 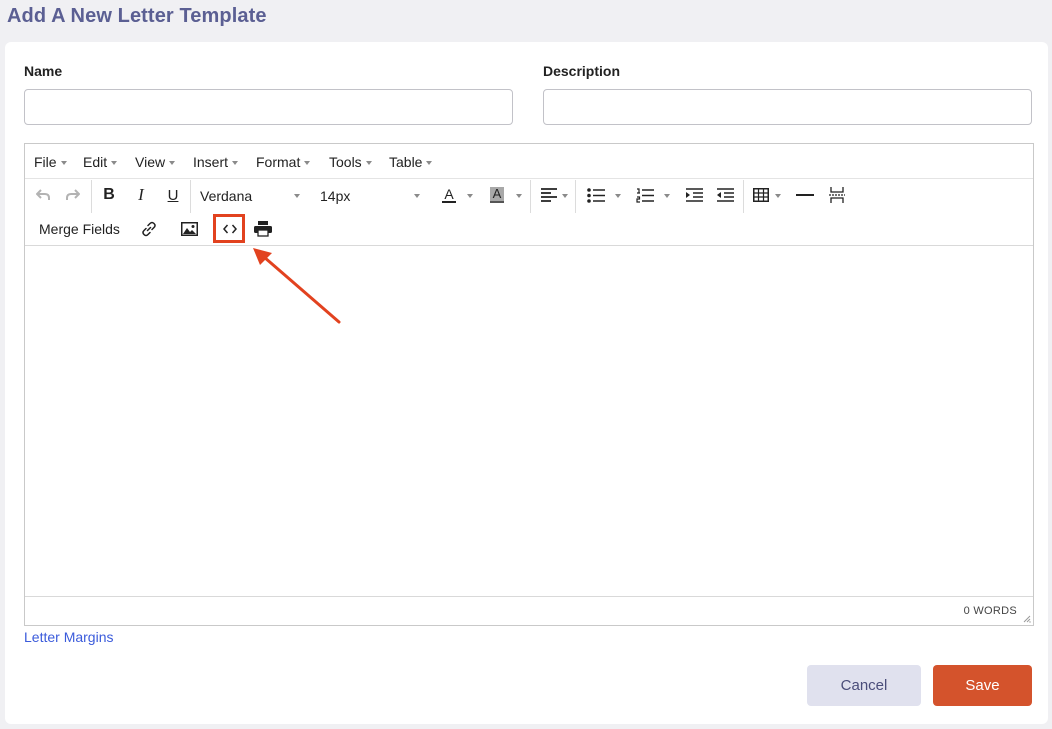 I want to click on bullet-list-button, so click(x=596, y=195).